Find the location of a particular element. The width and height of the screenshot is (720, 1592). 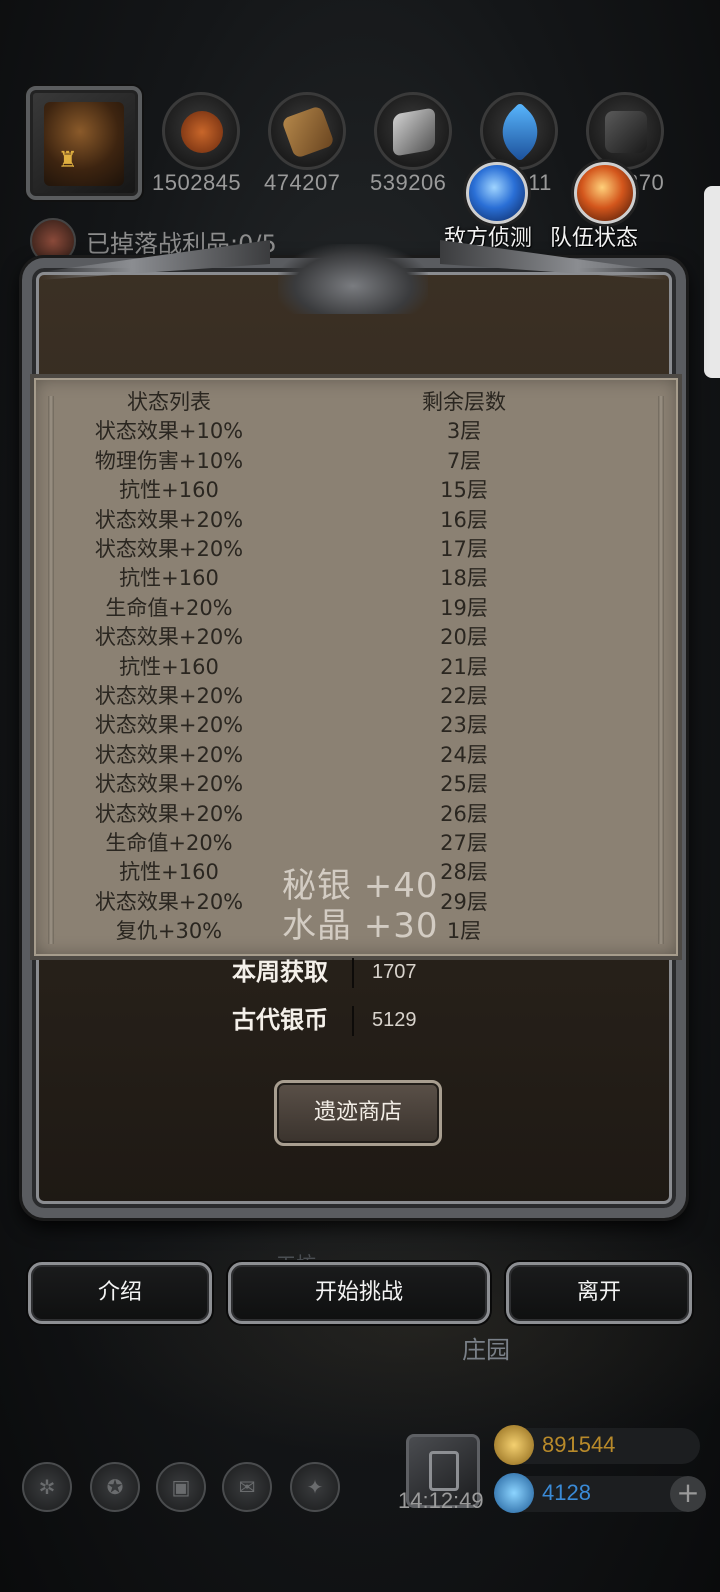

status-remaining-layers: 24层 is located at coordinates (464, 754).